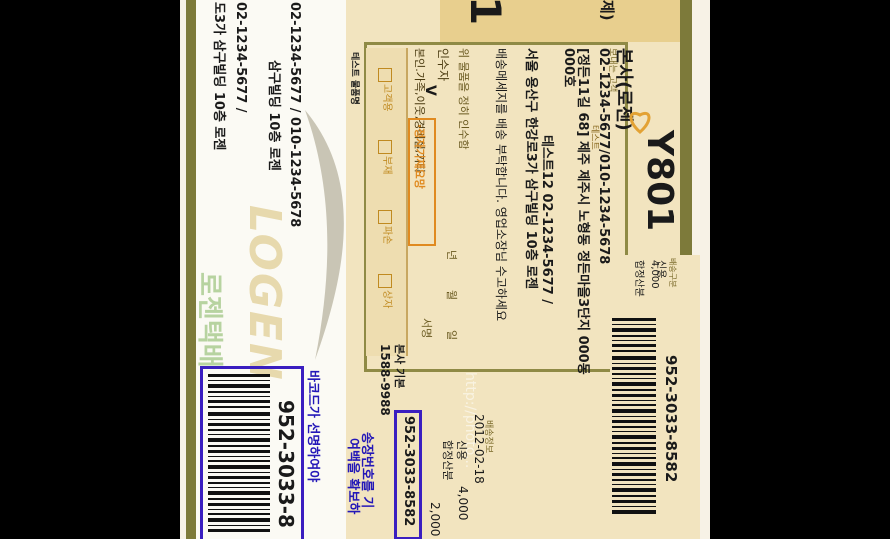  I want to click on frame-stripe-left, so click(191, 269).